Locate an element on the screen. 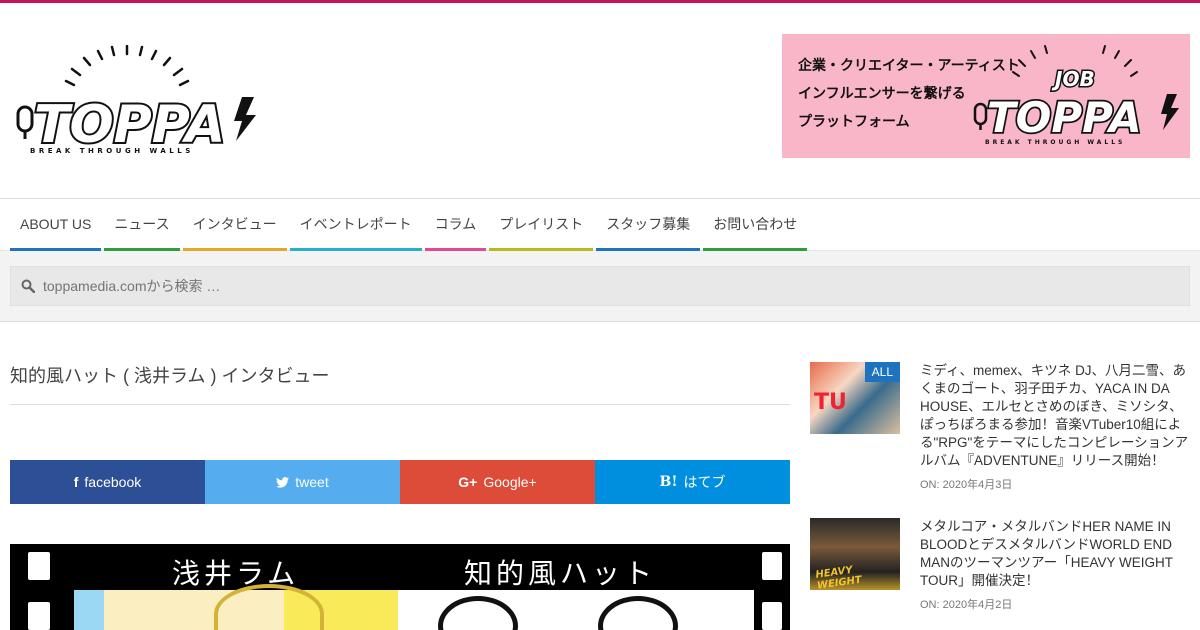 This screenshot has width=1200, height=630. job-toppa-logo: JOB TOPPA BREAK THROUGH WALLS is located at coordinates (1076, 95).